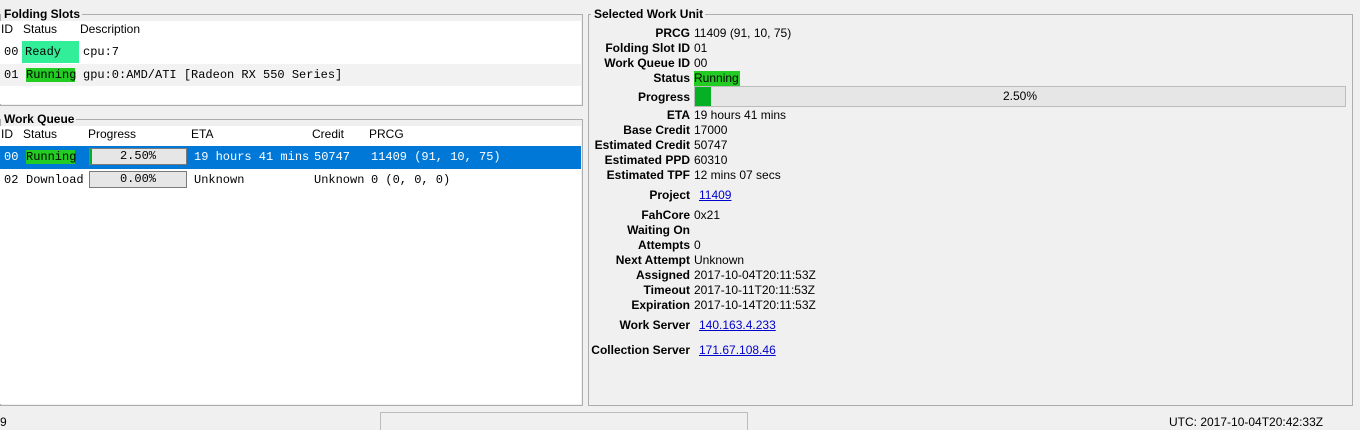 Image resolution: width=1360 pixels, height=430 pixels. Describe the element at coordinates (219, 180) in the screenshot. I see `queue-eta: Unknown` at that location.